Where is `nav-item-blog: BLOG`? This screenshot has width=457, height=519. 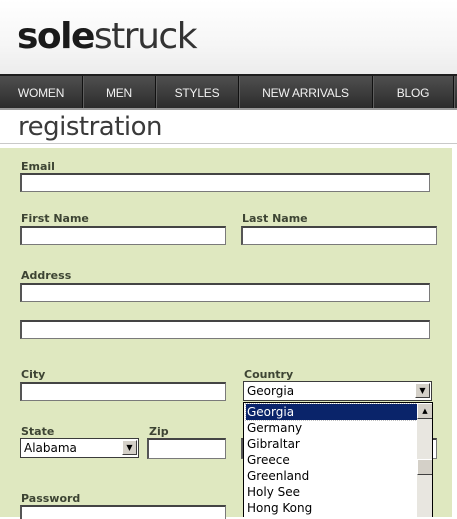
nav-item-blog: BLOG is located at coordinates (413, 92).